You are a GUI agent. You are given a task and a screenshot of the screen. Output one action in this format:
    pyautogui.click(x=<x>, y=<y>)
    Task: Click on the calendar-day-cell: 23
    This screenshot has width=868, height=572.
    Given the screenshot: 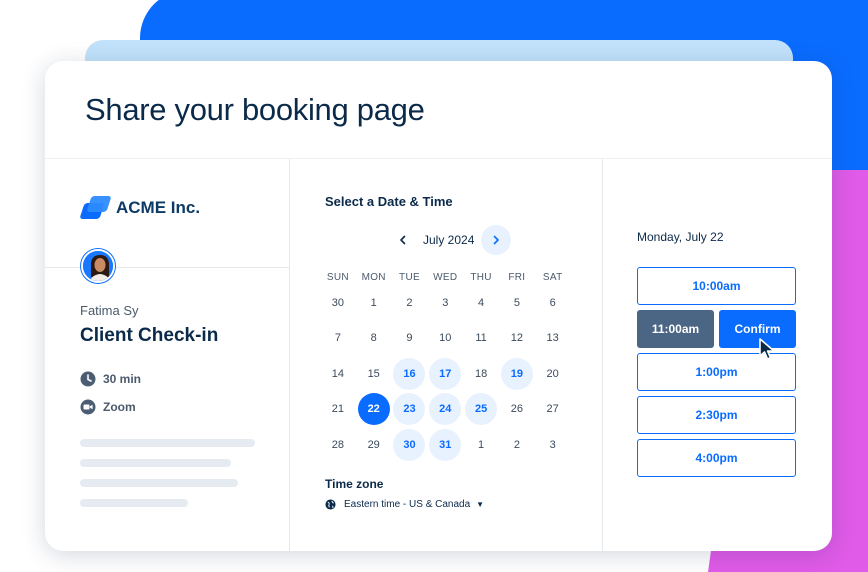 What is the action you would take?
    pyautogui.click(x=410, y=409)
    